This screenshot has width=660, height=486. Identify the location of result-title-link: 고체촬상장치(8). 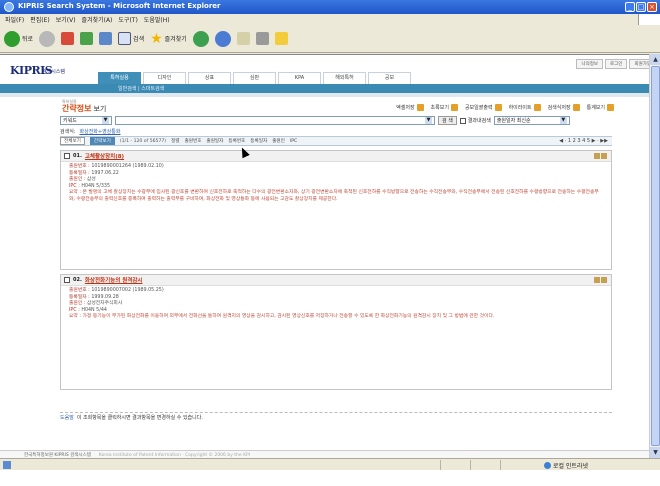
(104, 156).